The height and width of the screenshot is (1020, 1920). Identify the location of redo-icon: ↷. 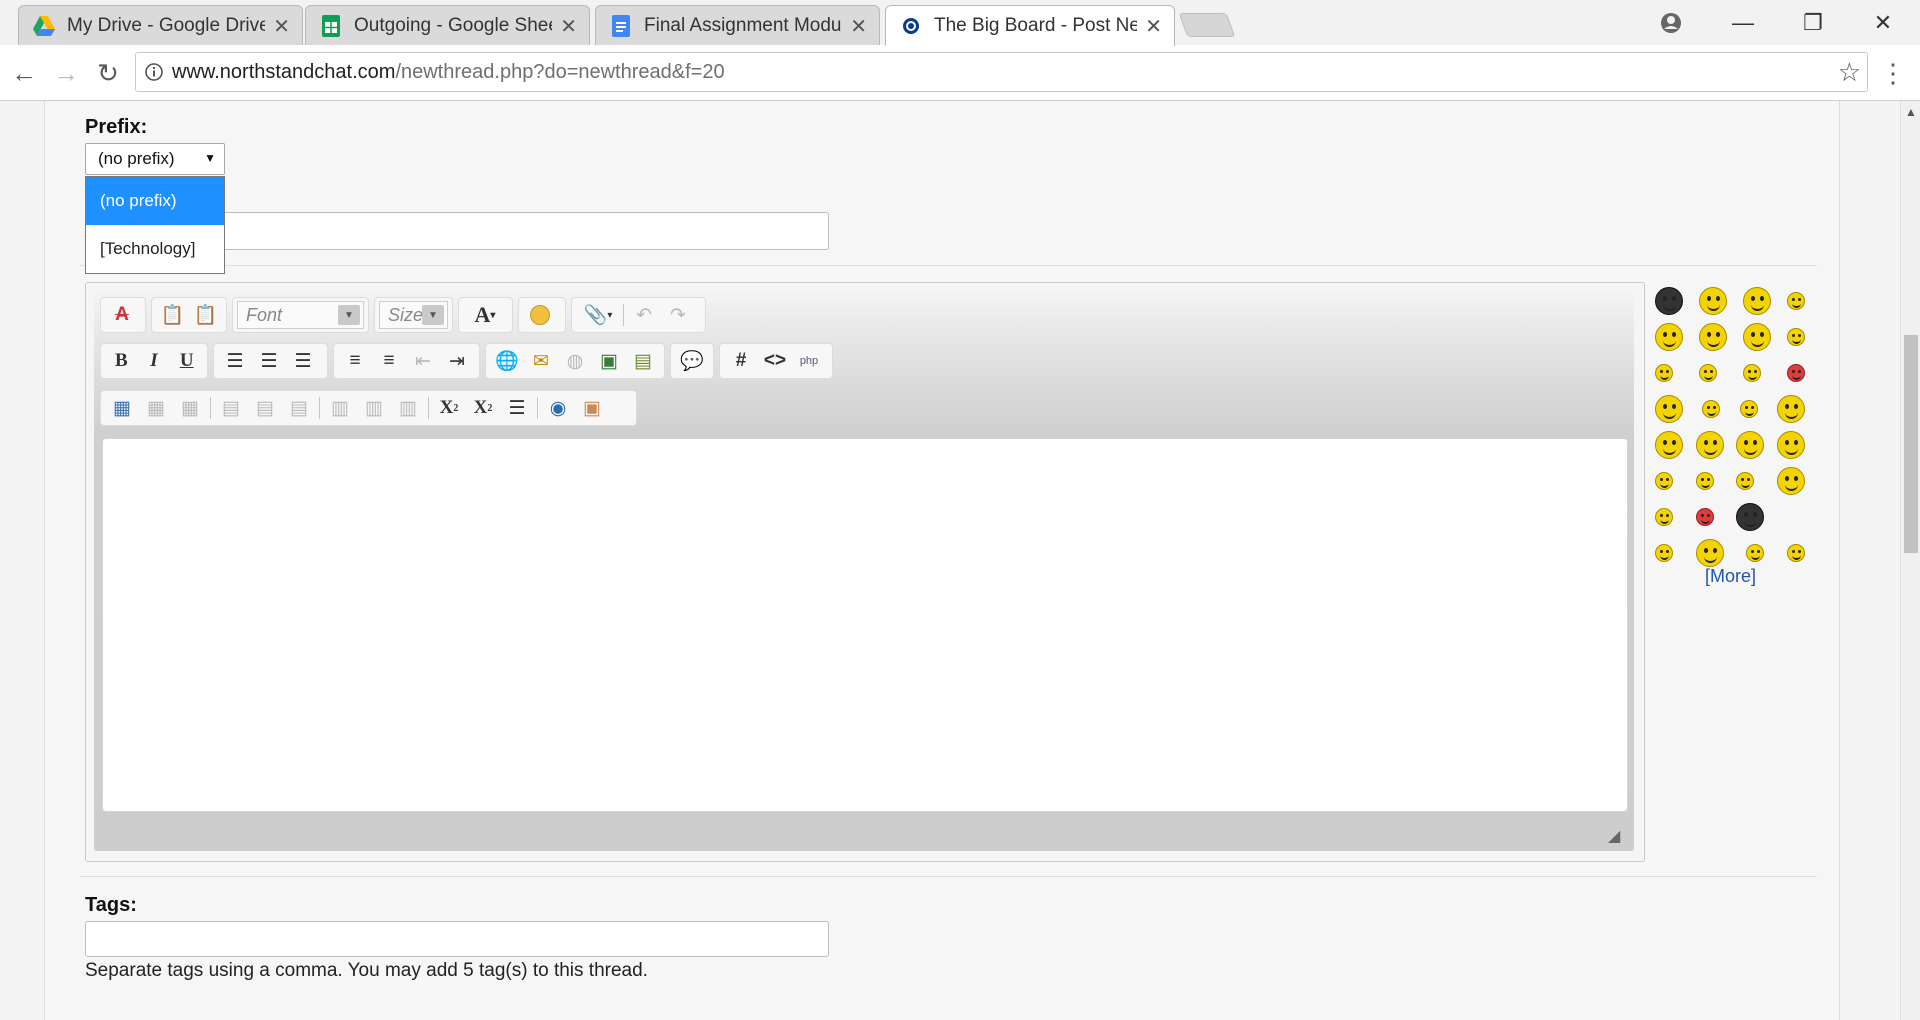
(678, 315).